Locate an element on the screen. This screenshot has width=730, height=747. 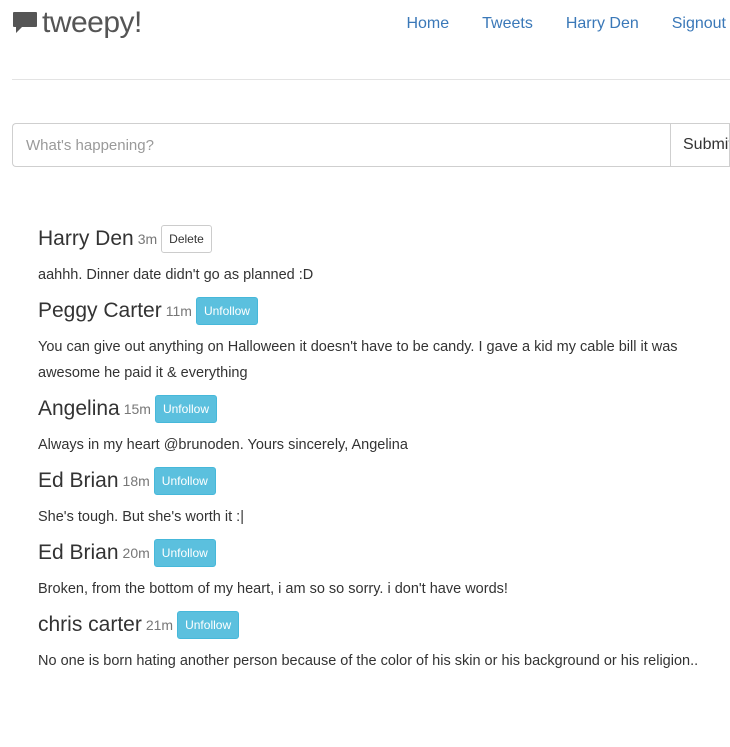
tweet-author: Angelina is located at coordinates (79, 409).